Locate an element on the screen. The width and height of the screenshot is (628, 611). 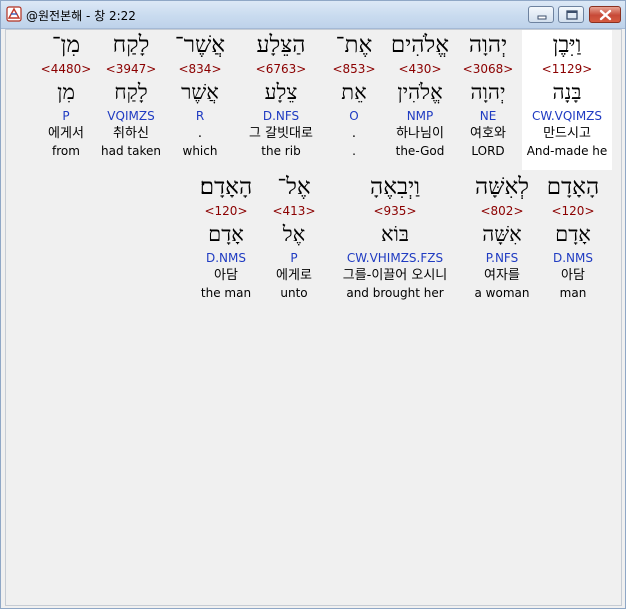
korean-gloss: 에게서 is located at coordinates (66, 133).